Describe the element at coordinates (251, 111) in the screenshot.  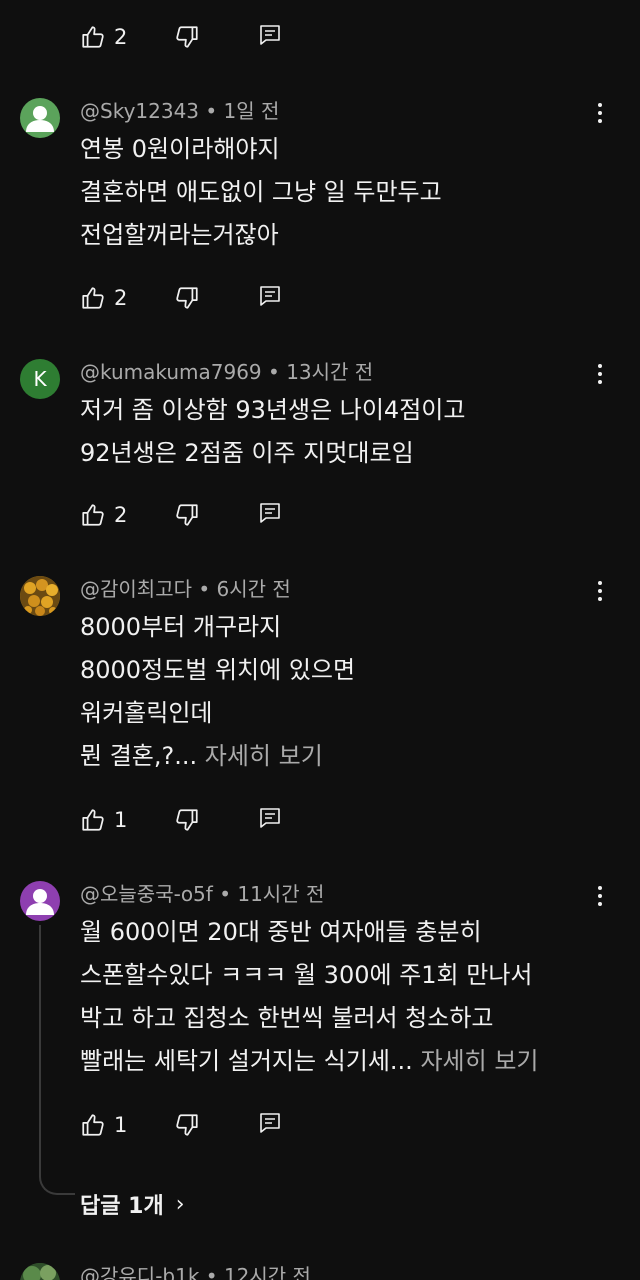
I see `timestamp: 1일 전` at that location.